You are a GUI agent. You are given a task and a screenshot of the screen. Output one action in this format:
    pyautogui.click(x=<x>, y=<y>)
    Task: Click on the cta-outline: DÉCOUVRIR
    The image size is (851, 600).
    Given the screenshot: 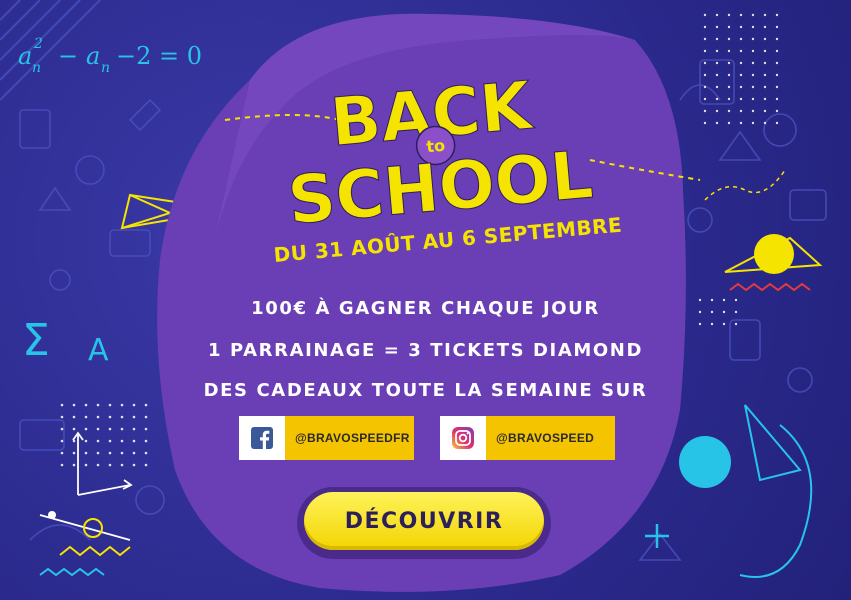 What is the action you would take?
    pyautogui.click(x=424, y=523)
    